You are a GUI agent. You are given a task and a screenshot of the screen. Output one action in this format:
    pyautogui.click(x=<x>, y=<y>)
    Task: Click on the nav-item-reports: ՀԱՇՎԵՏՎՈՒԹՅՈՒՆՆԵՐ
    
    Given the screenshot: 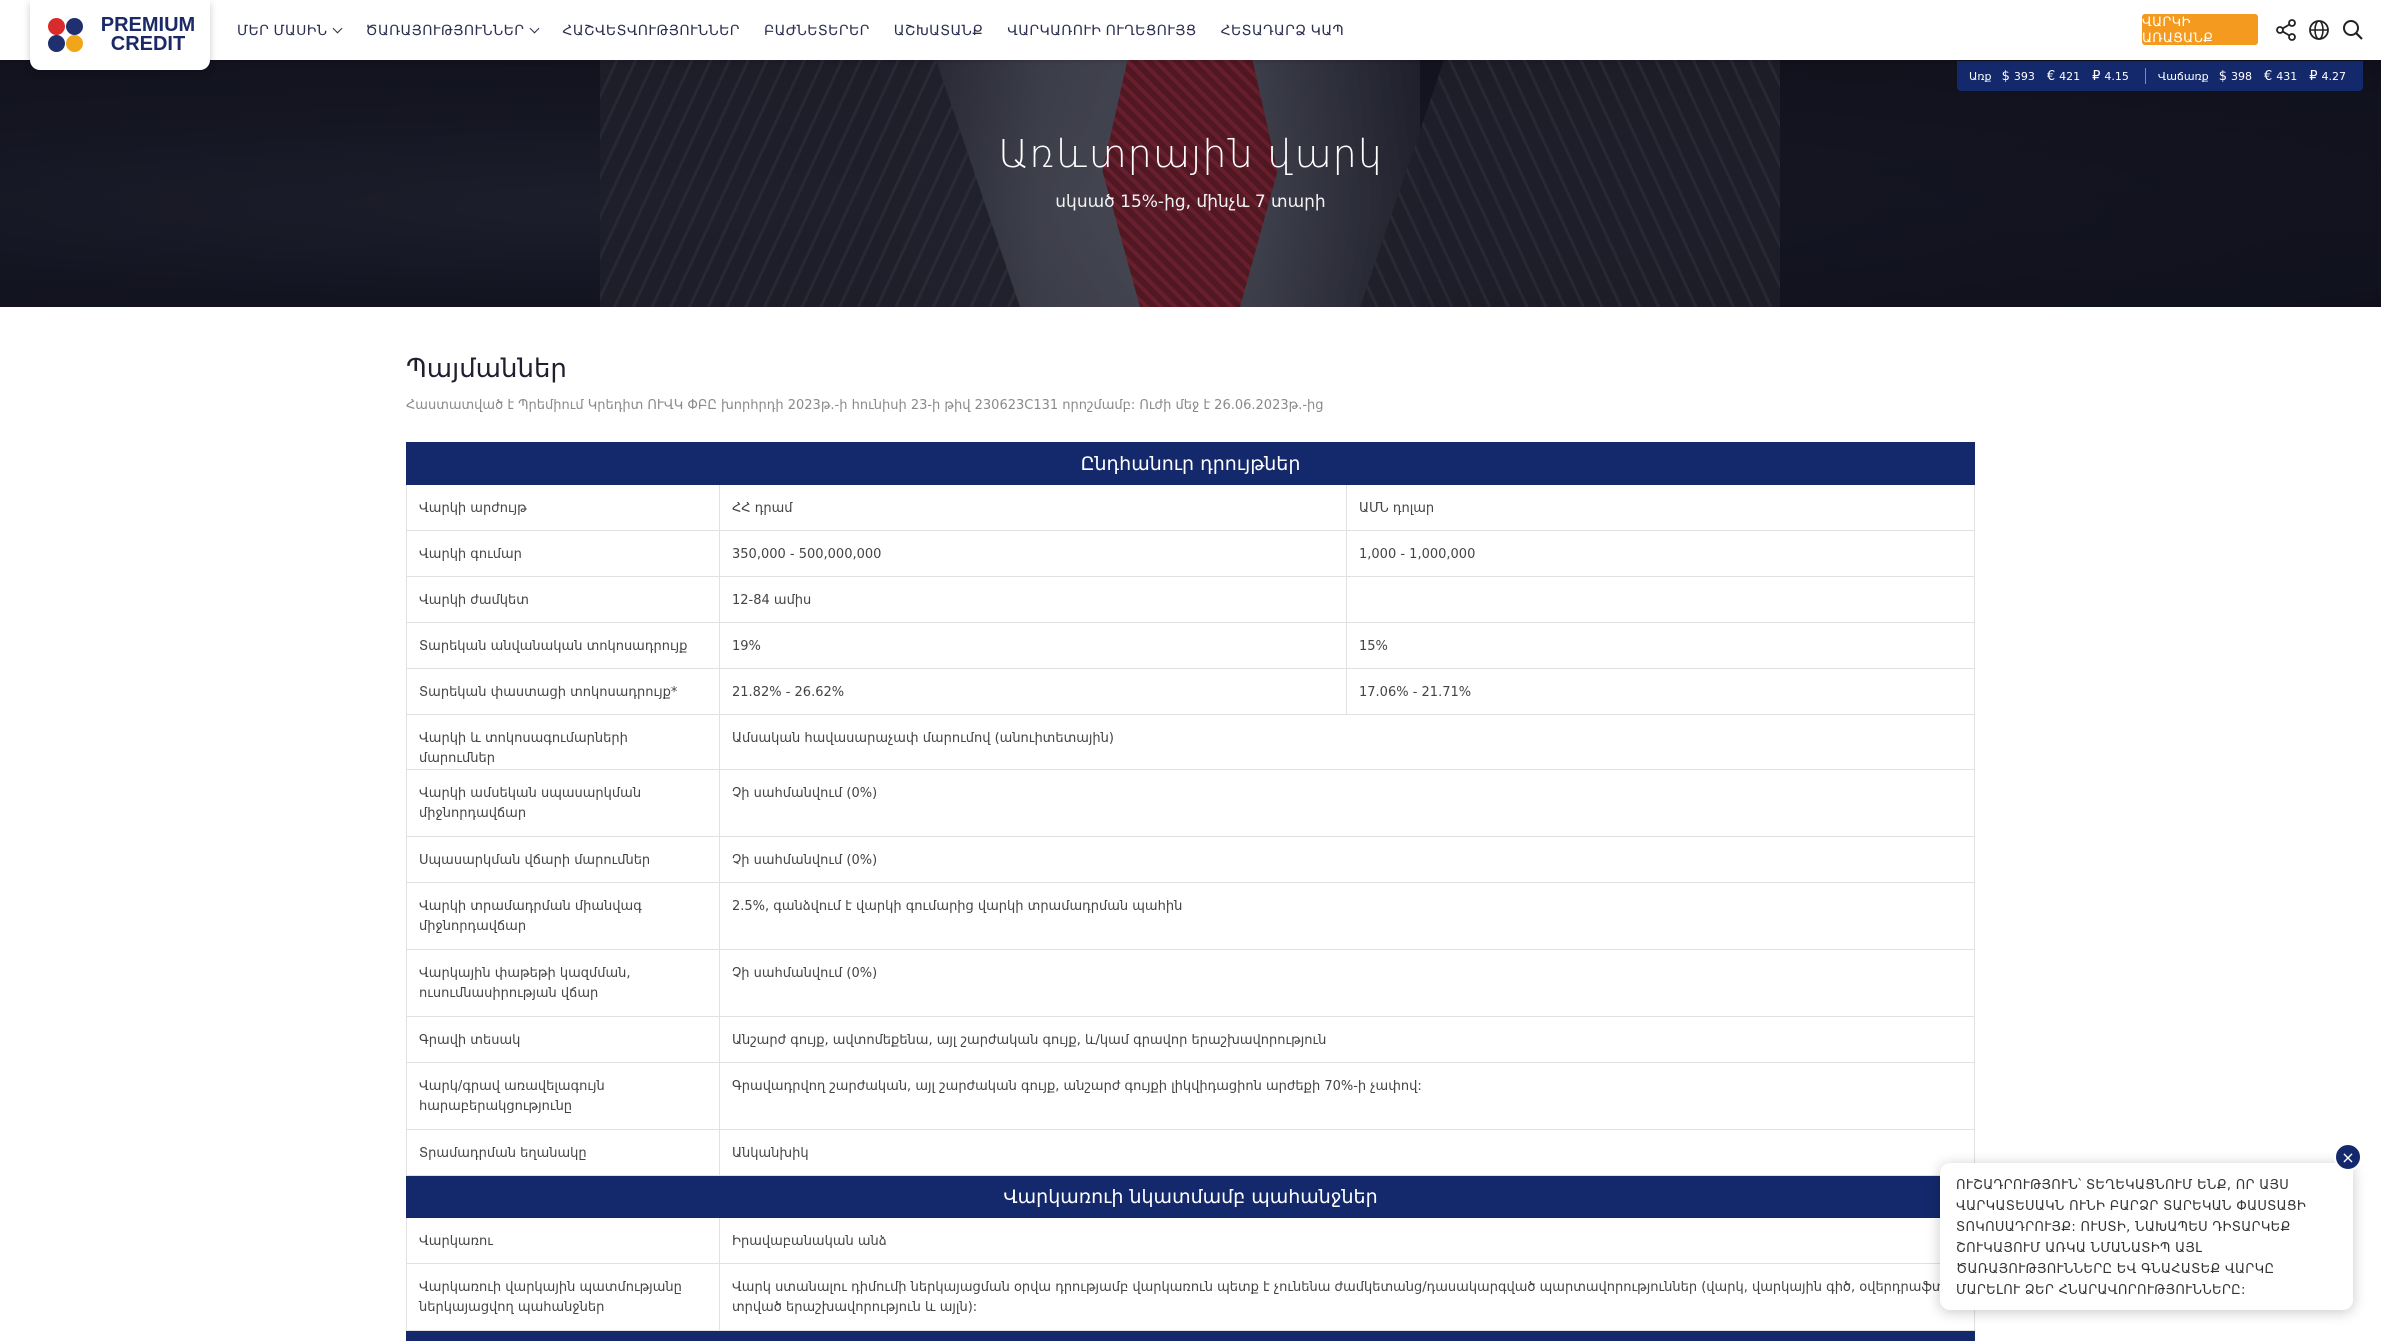 What is the action you would take?
    pyautogui.click(x=651, y=30)
    